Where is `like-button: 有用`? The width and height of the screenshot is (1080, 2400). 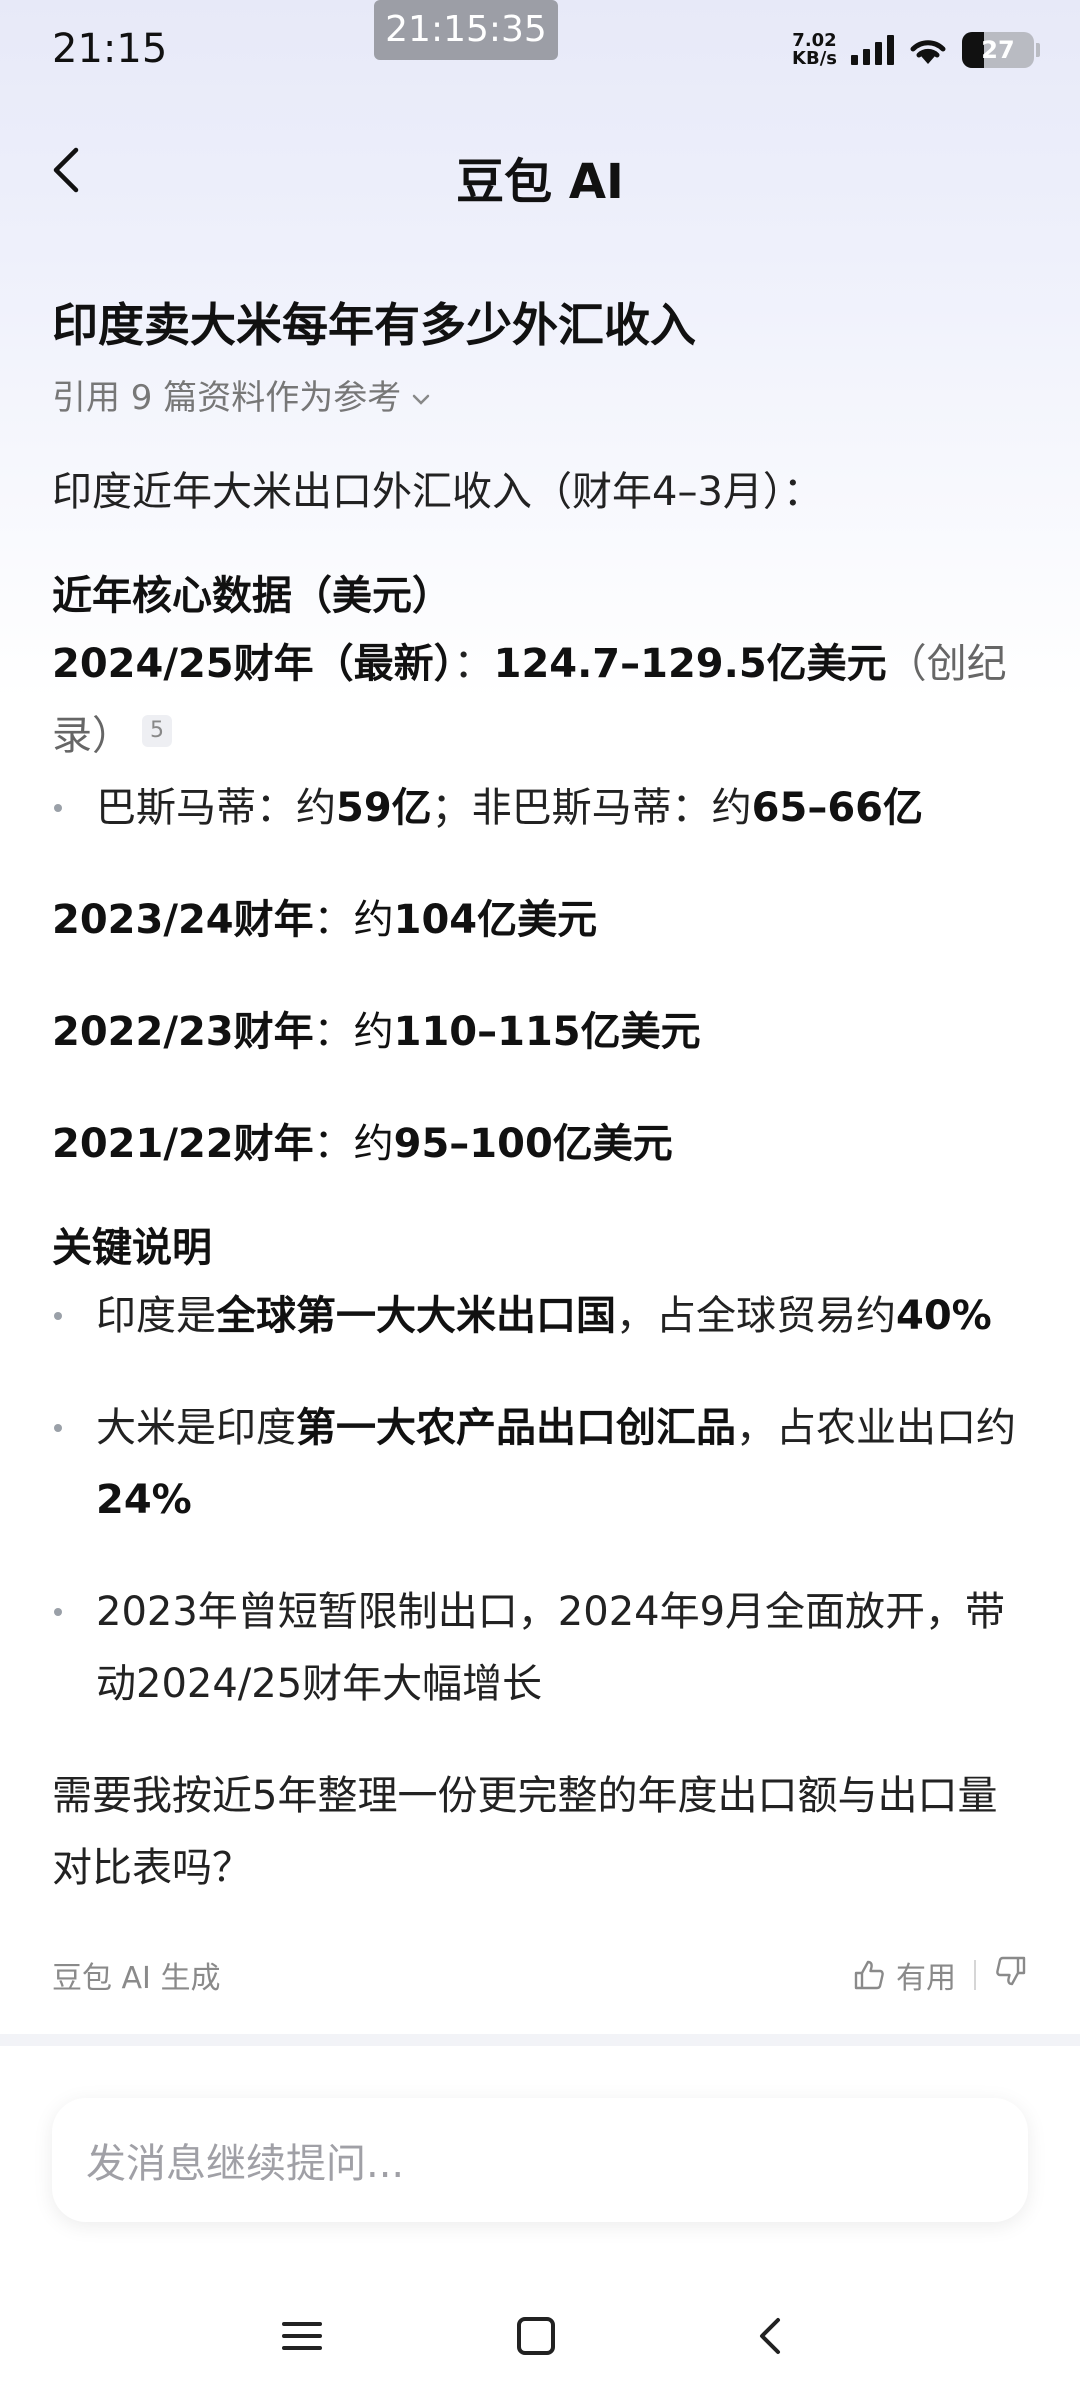
like-button: 有用 is located at coordinates (904, 1975).